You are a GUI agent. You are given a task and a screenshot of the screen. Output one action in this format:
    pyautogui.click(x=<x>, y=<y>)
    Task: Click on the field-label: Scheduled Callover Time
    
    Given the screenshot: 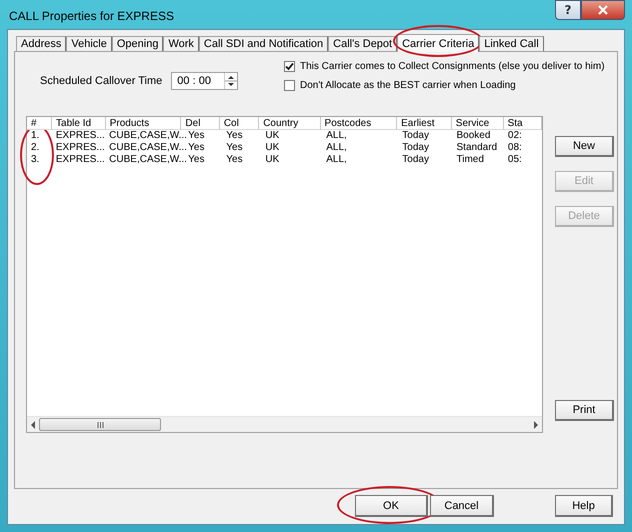 What is the action you would take?
    pyautogui.click(x=101, y=81)
    